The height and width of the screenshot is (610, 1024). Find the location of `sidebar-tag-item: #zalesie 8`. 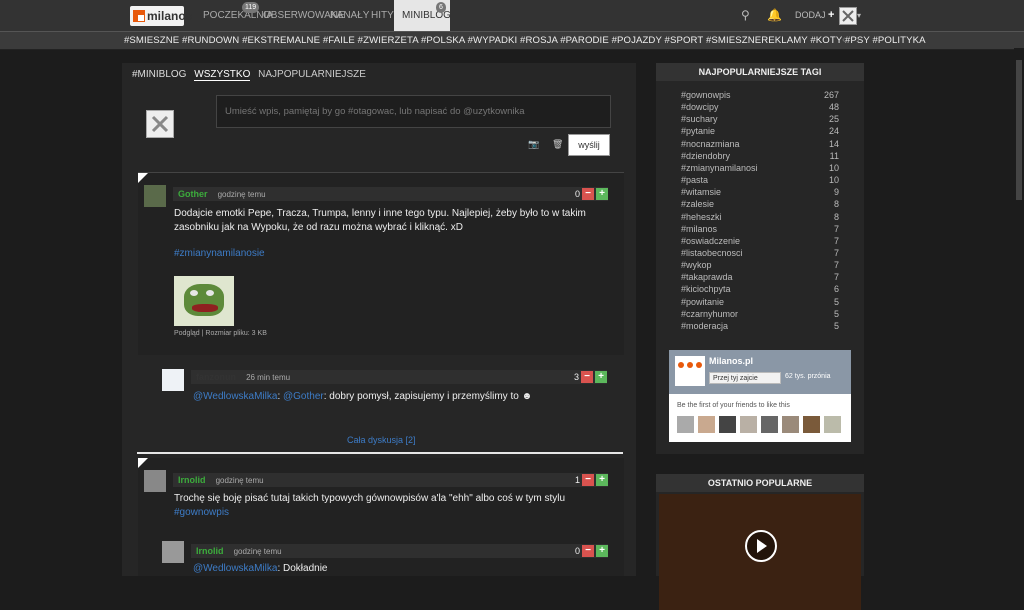

sidebar-tag-item: #zalesie 8 is located at coordinates (760, 204).